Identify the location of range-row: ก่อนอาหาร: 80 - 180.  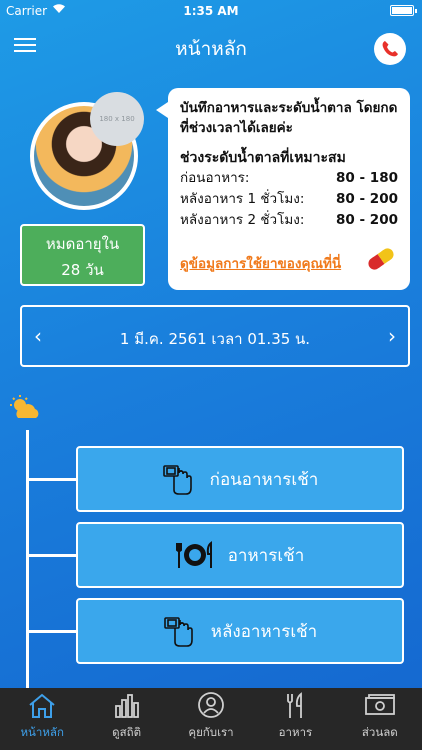
(289, 178).